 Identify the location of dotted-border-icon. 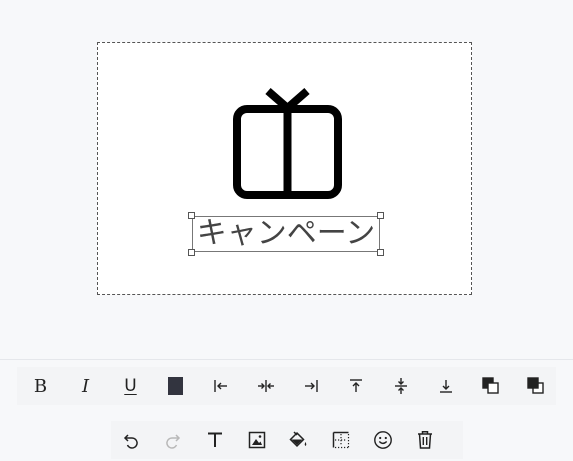
(341, 440).